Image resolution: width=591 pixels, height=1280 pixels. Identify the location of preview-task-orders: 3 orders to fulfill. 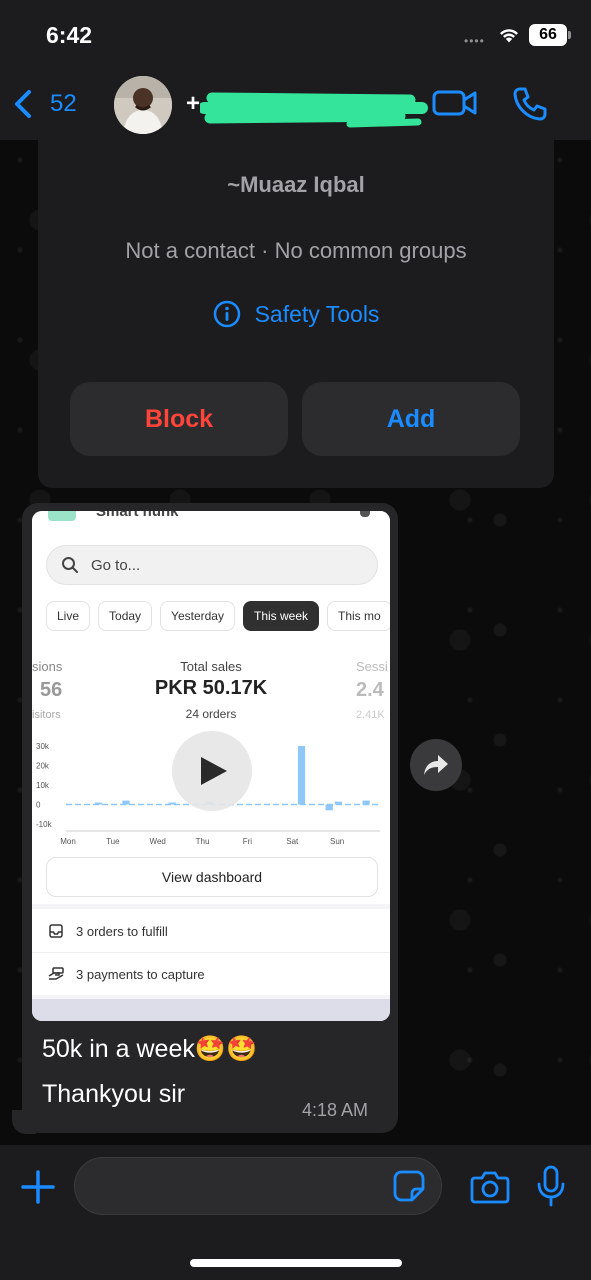
(108, 931).